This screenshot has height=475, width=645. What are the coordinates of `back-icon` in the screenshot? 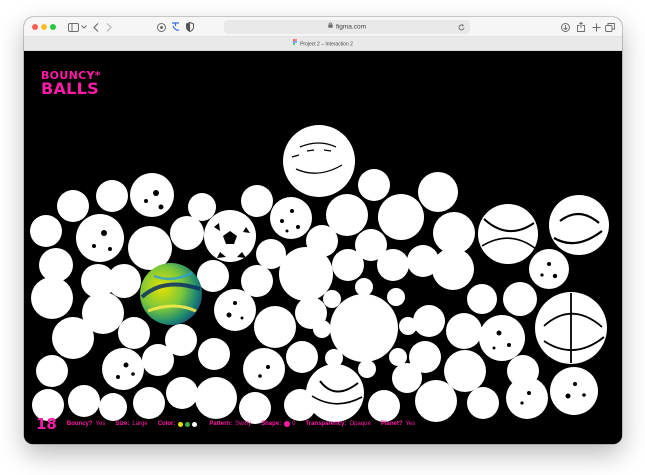 It's located at (96, 27).